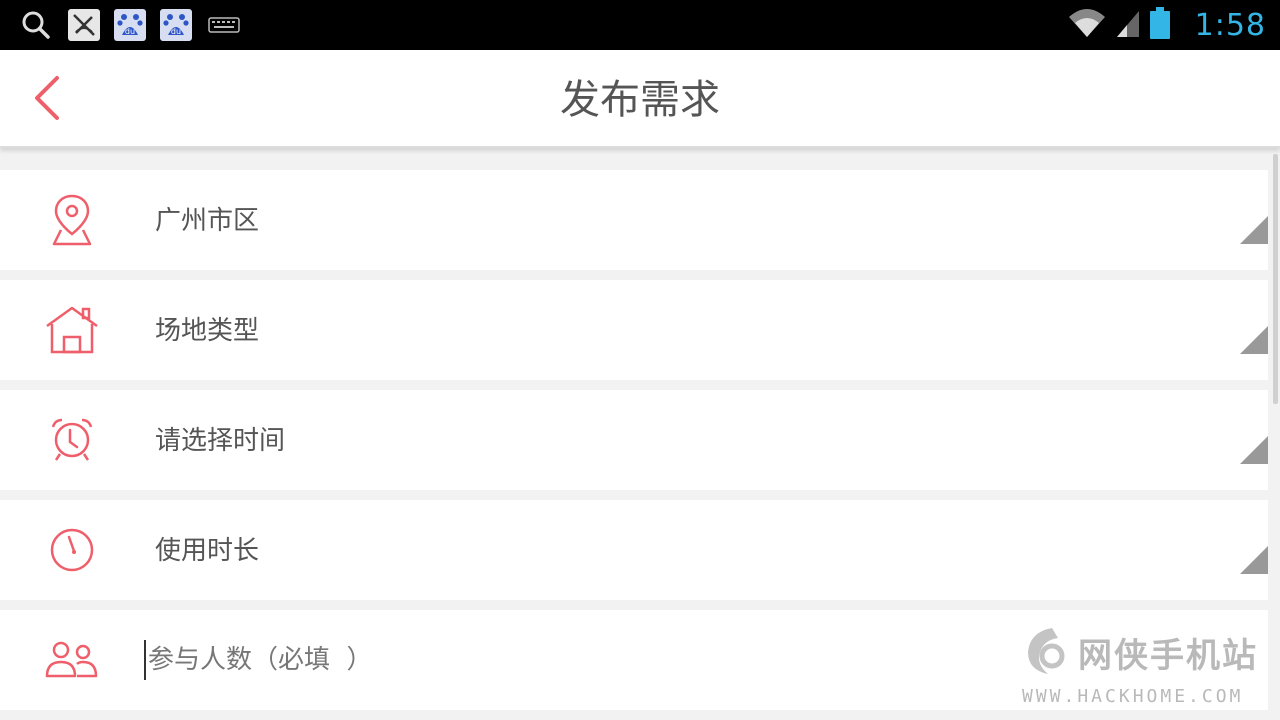 This screenshot has width=1280, height=720. What do you see at coordinates (1133, 696) in the screenshot?
I see `watermark-url: WWW.HACKHOME.COM` at bounding box center [1133, 696].